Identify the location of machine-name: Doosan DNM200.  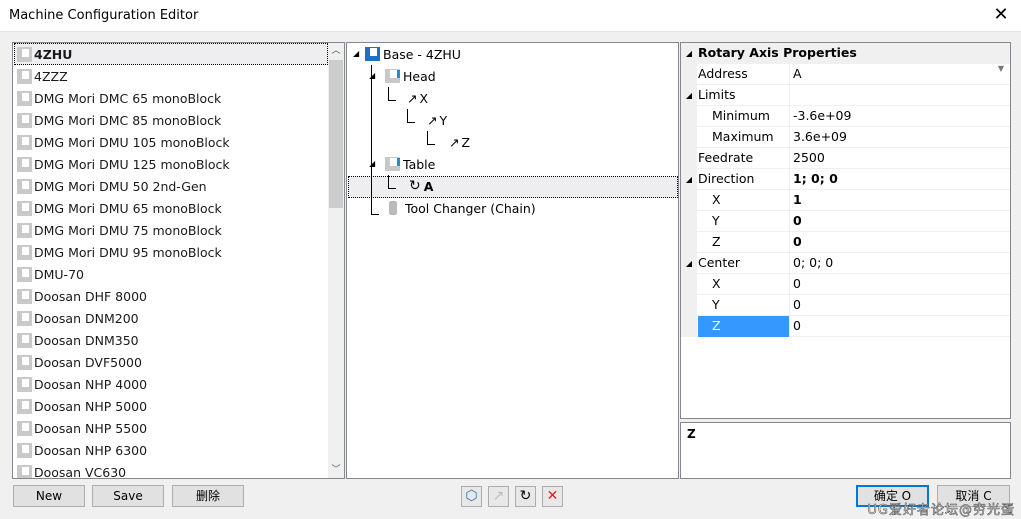
(86, 318).